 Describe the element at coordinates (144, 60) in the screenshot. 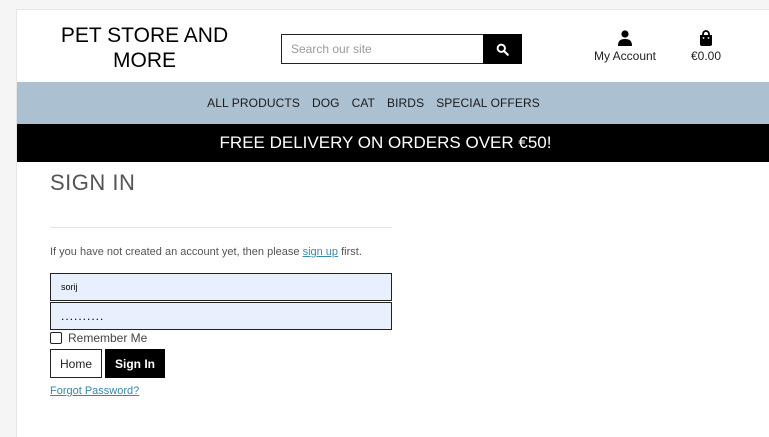

I see `brand-line-2: MORE` at that location.